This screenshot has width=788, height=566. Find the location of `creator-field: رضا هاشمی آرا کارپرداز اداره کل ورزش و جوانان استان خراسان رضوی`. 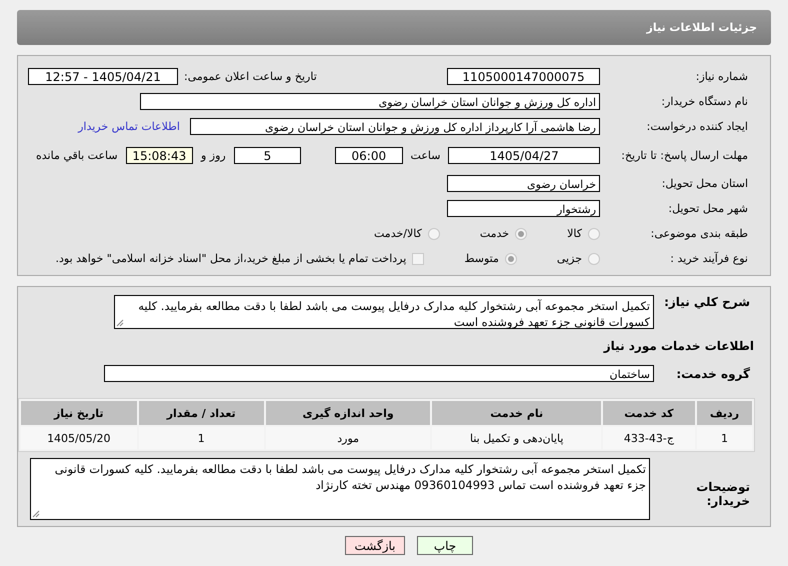

creator-field: رضا هاشمی آرا کارپرداز اداره کل ورزش و جوانان استان خراسان رضوی is located at coordinates (395, 126).